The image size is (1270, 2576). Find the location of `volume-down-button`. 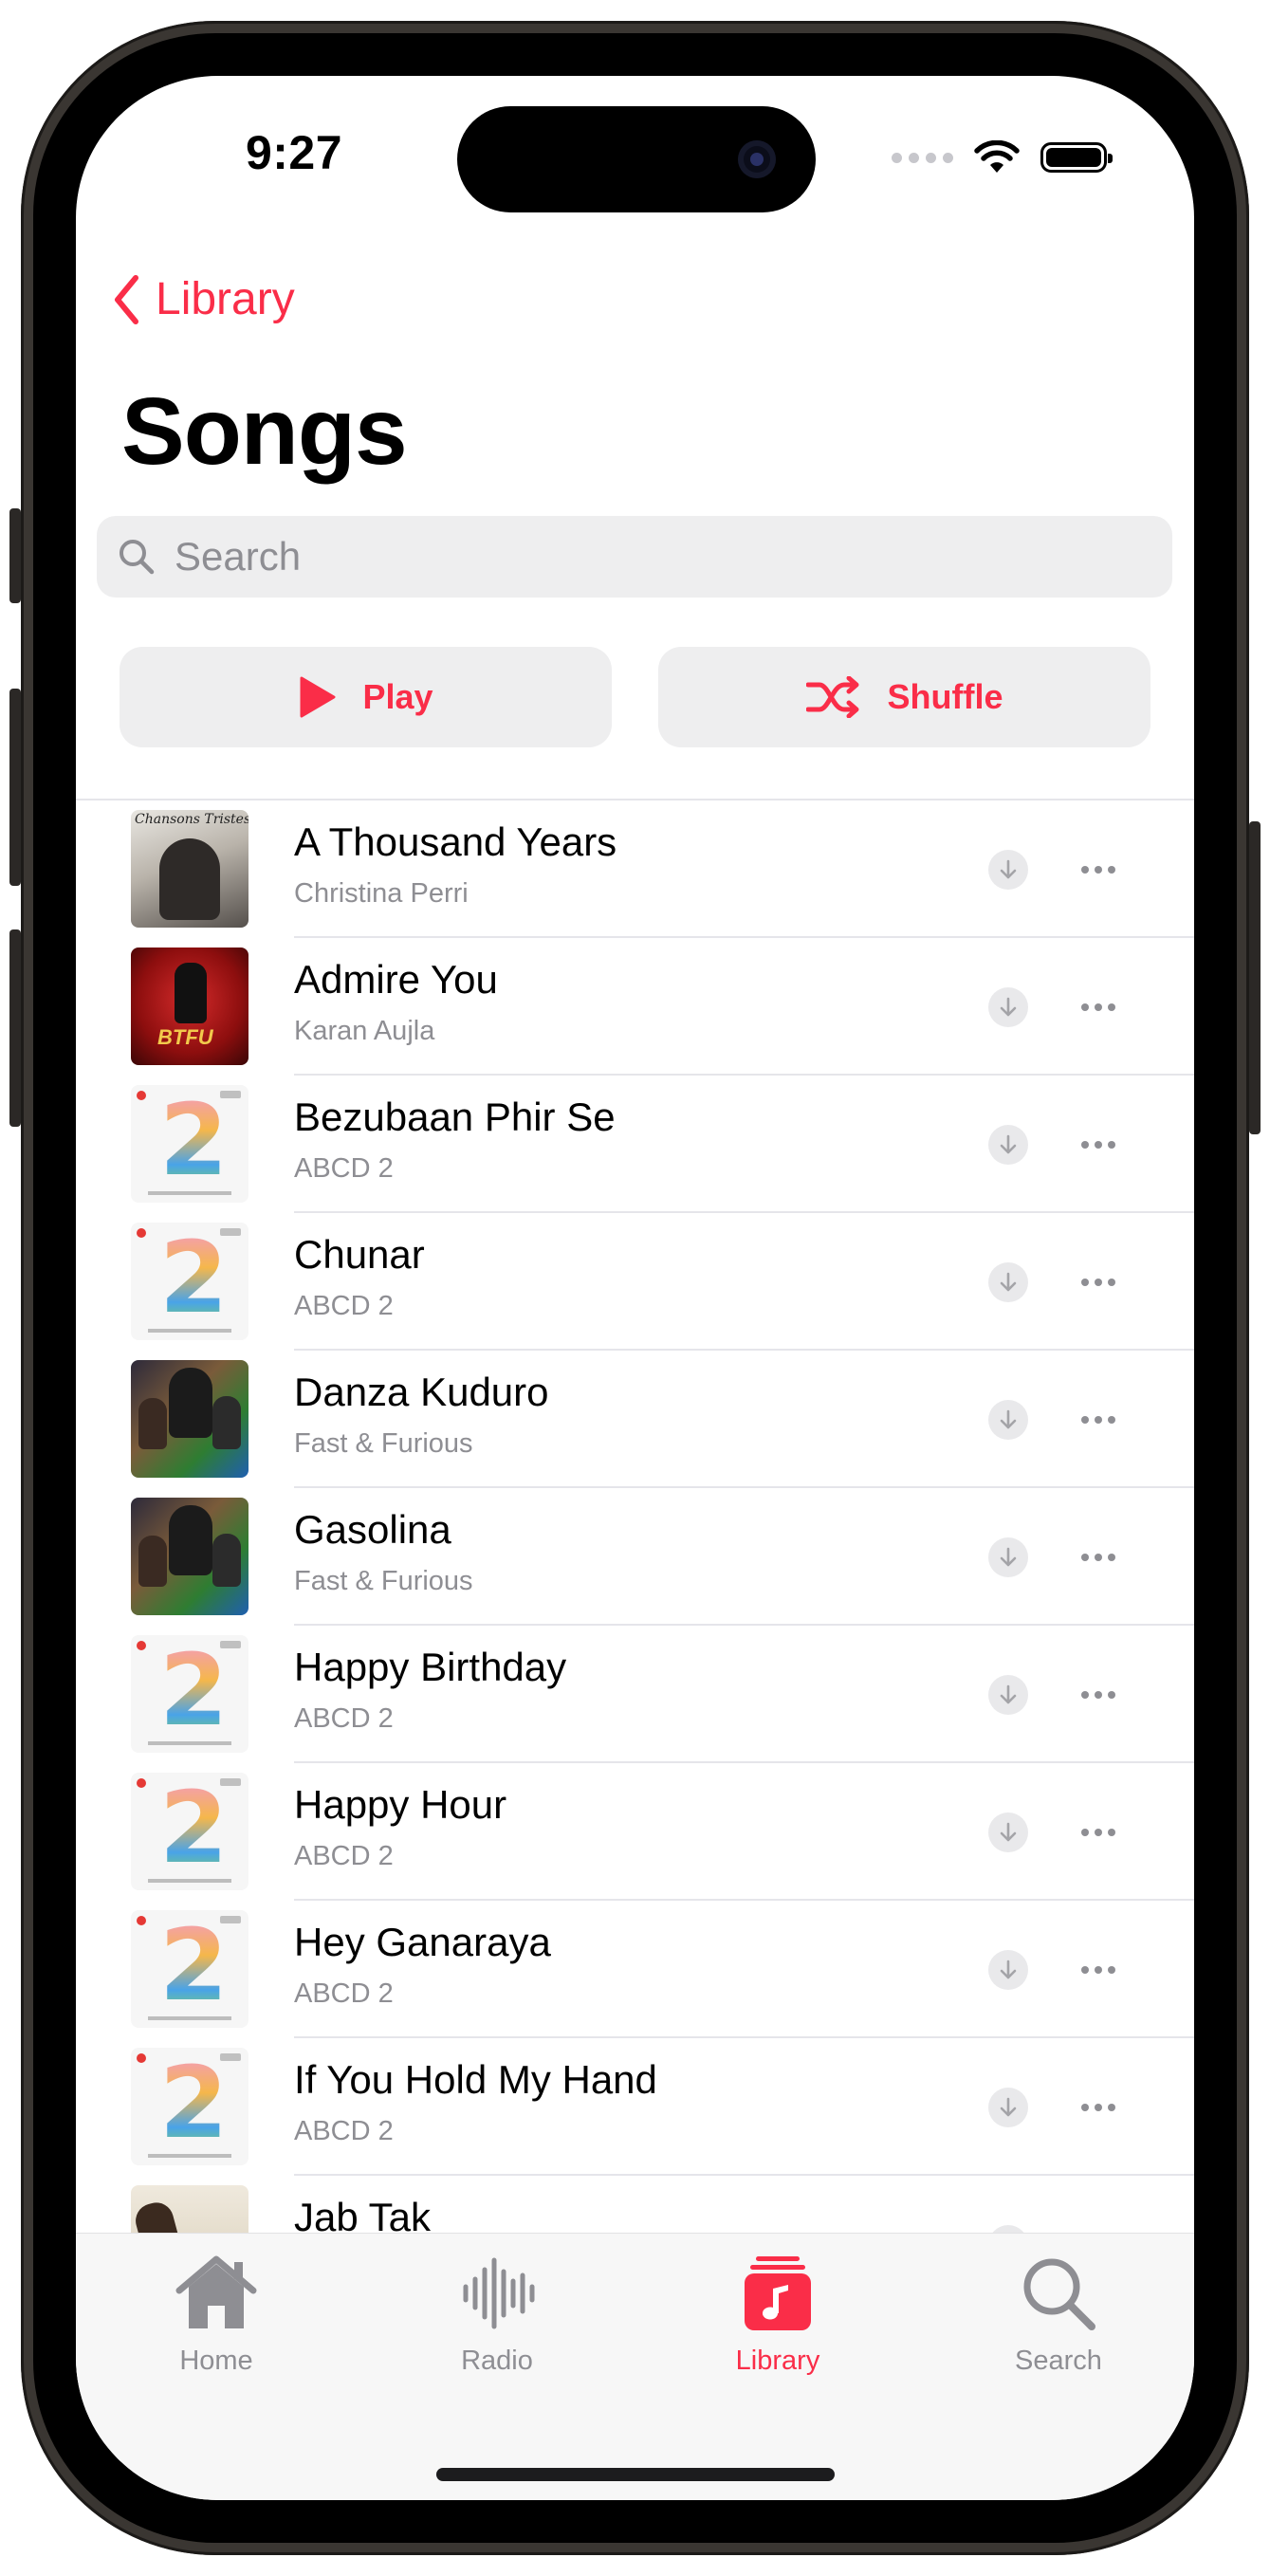

volume-down-button is located at coordinates (15, 1028).